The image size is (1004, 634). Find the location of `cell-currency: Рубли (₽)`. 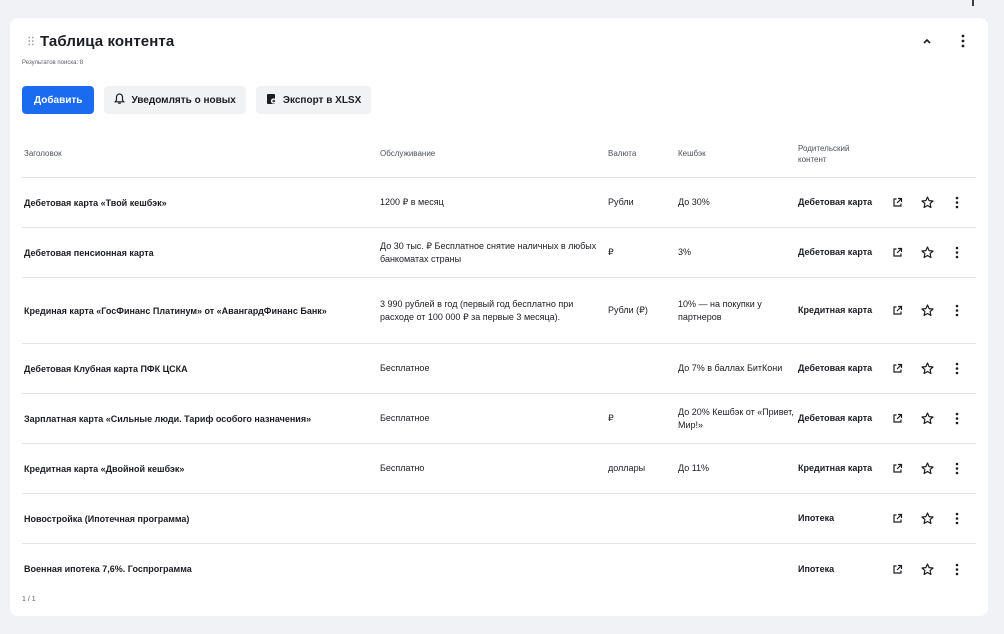

cell-currency: Рубли (₽) is located at coordinates (628, 310).